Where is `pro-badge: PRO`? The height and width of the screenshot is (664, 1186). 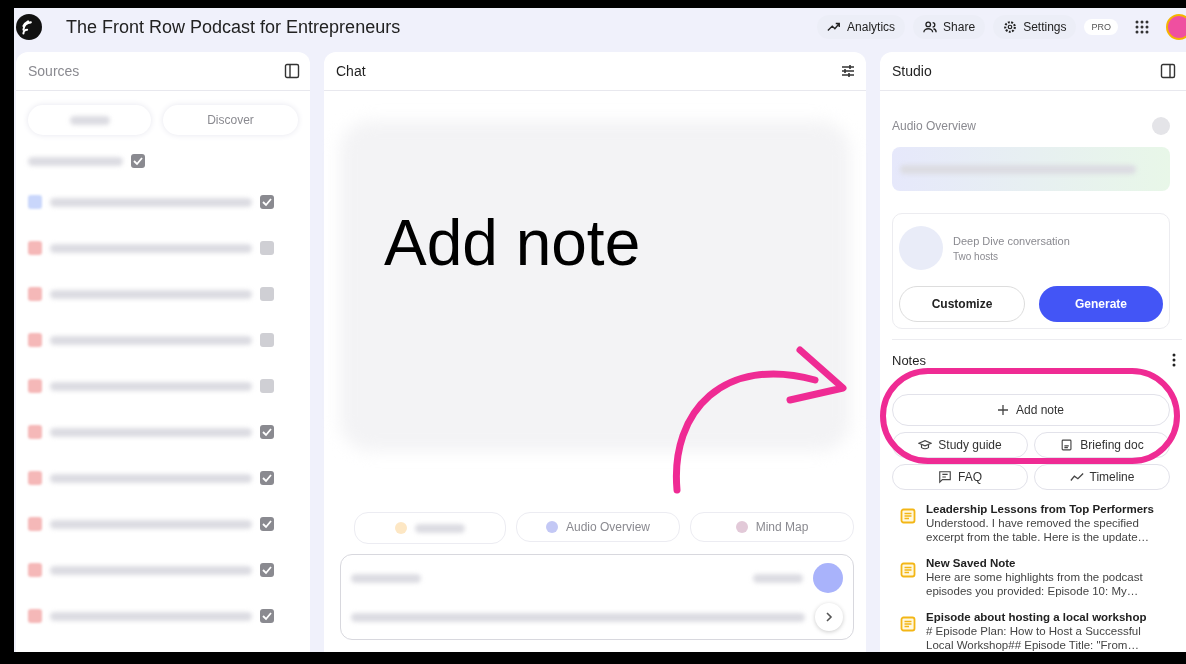
pro-badge: PRO is located at coordinates (1101, 27).